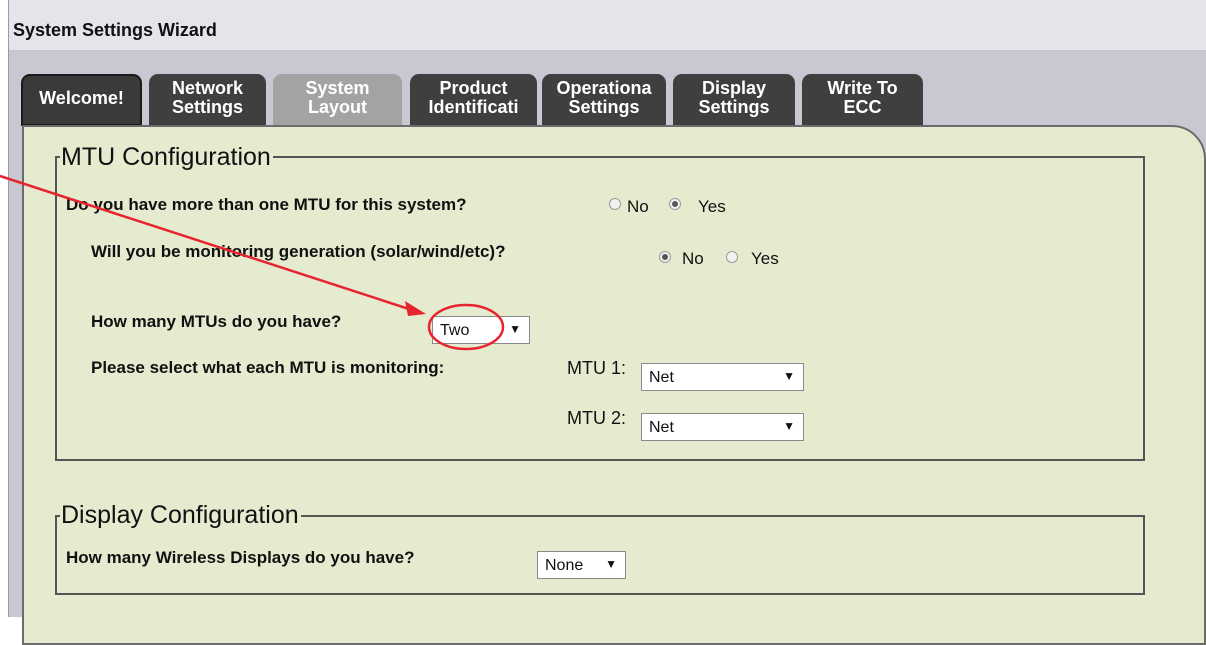  Describe the element at coordinates (240, 557) in the screenshot. I see `displays-question: How many Wireless Displays do you have?` at that location.